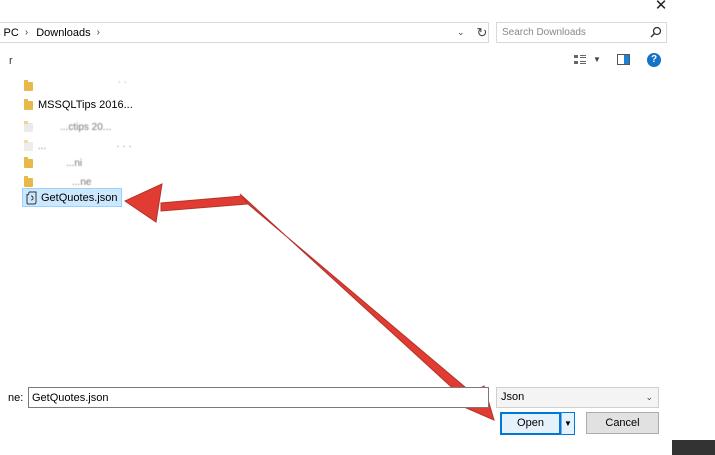  I want to click on preview-pane-icon, so click(623, 59).